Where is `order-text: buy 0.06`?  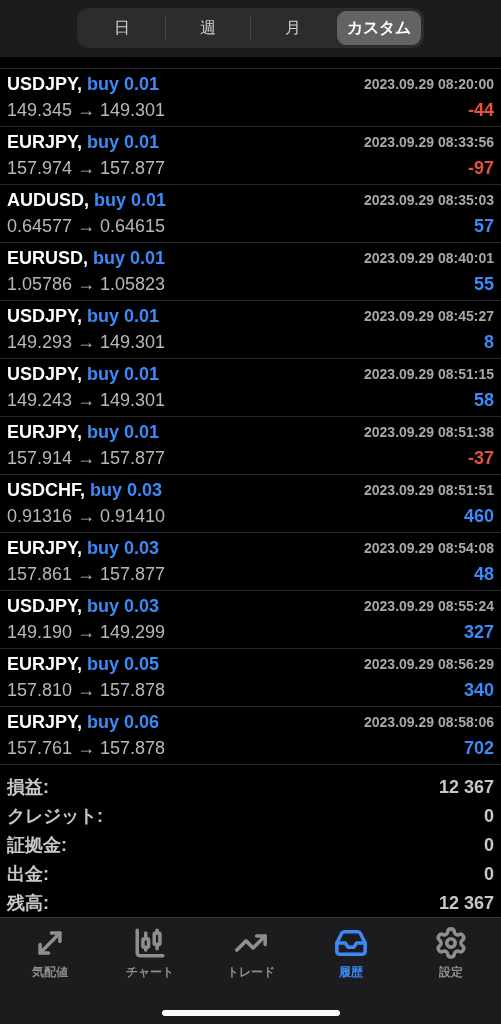 order-text: buy 0.06 is located at coordinates (123, 722).